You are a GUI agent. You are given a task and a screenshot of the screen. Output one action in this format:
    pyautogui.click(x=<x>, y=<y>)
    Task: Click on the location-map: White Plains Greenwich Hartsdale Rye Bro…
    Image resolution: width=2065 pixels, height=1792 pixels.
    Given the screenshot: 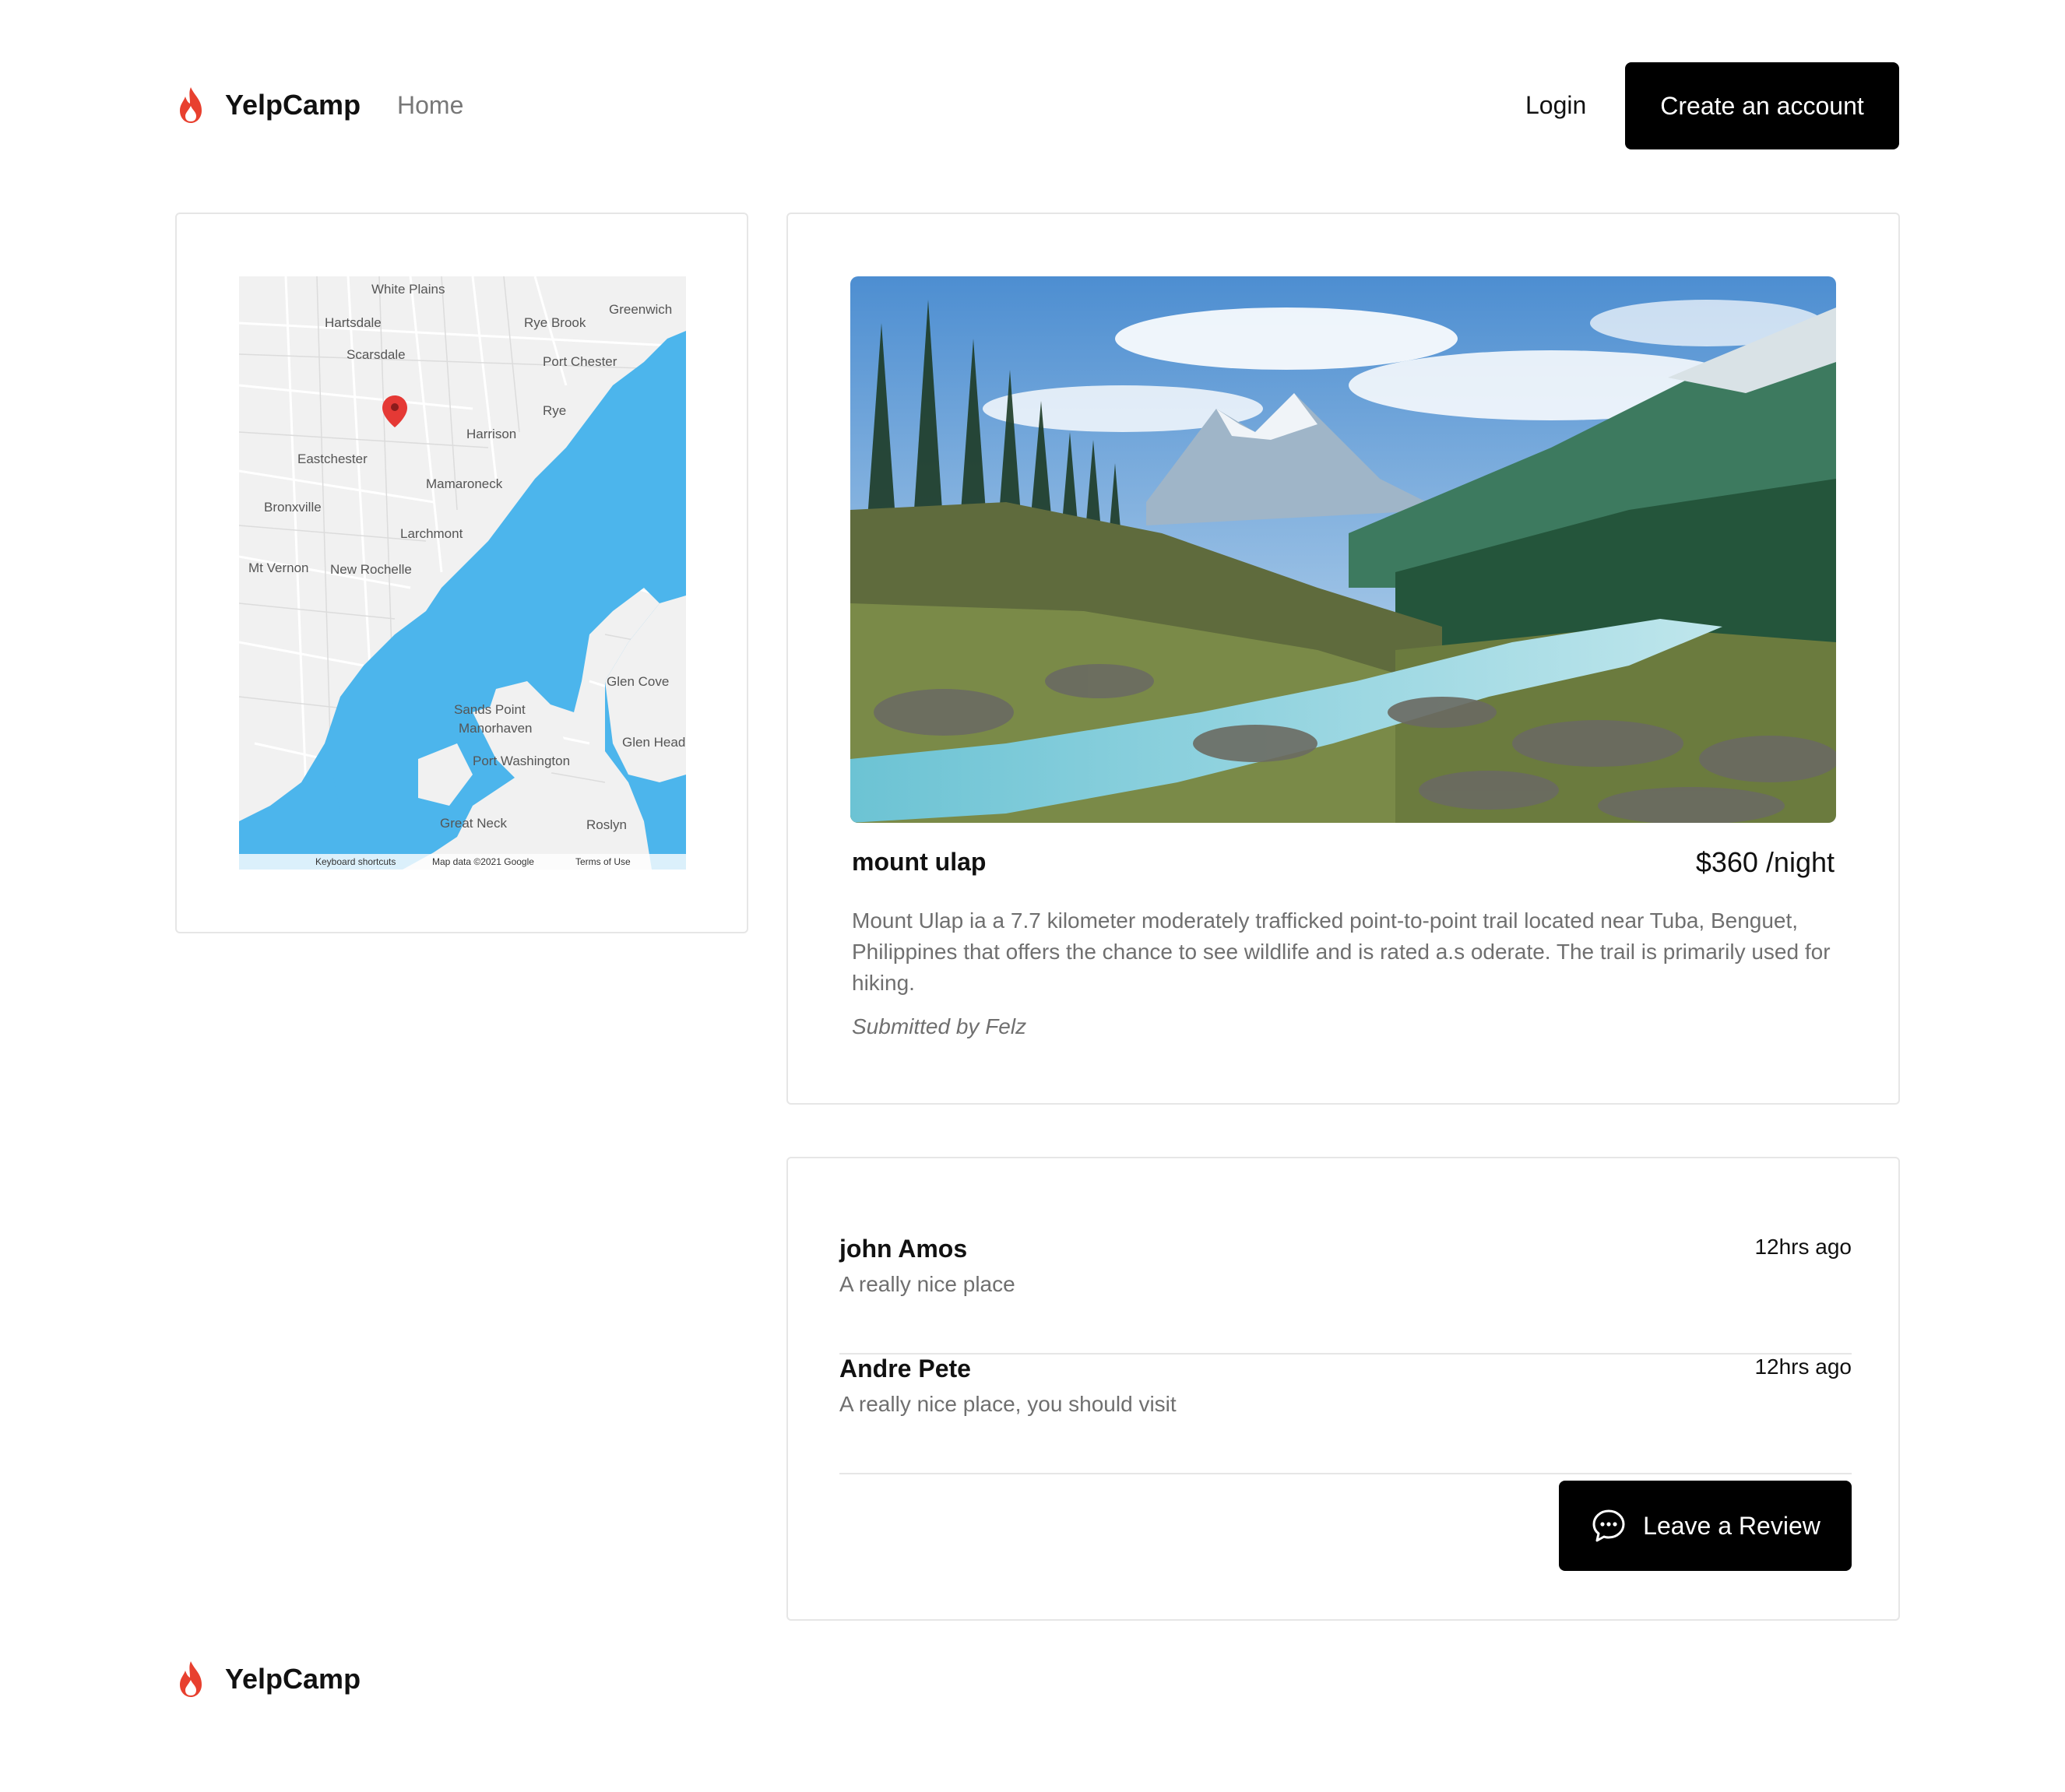 What is the action you would take?
    pyautogui.click(x=463, y=573)
    